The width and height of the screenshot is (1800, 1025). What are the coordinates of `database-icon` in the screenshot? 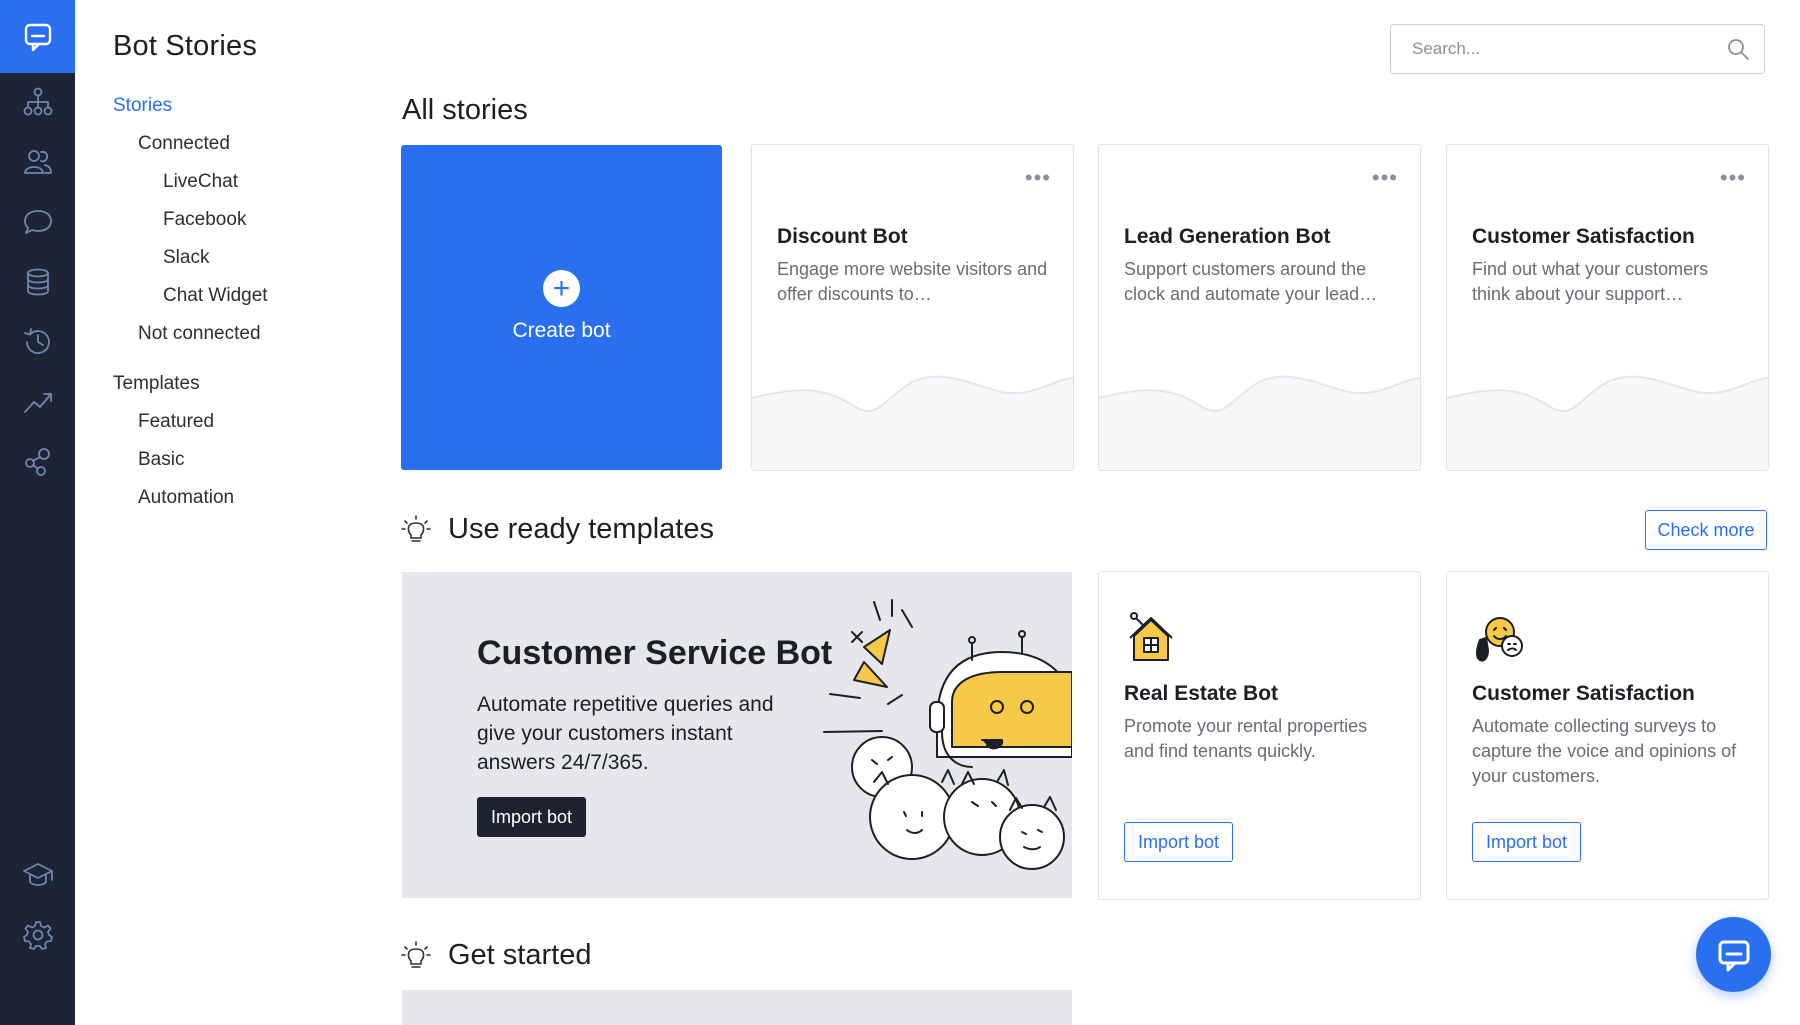 It's located at (37, 282).